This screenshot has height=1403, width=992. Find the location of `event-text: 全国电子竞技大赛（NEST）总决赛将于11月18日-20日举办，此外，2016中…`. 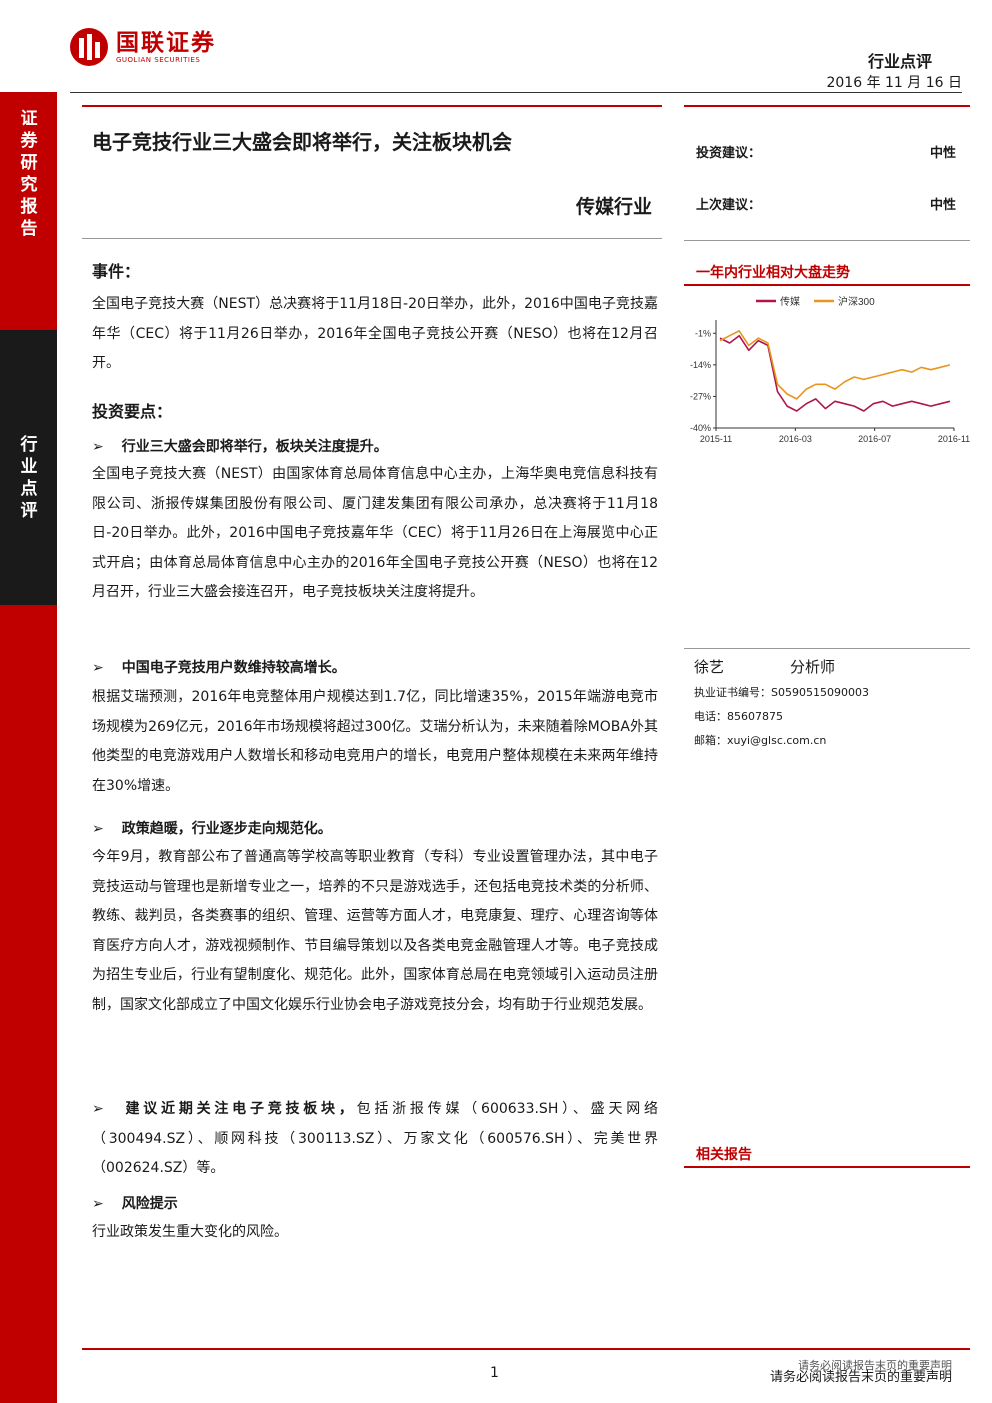

event-text: 全国电子竞技大赛（NEST）总决赛将于11月18日-20日举办，此外，2016中… is located at coordinates (375, 333).